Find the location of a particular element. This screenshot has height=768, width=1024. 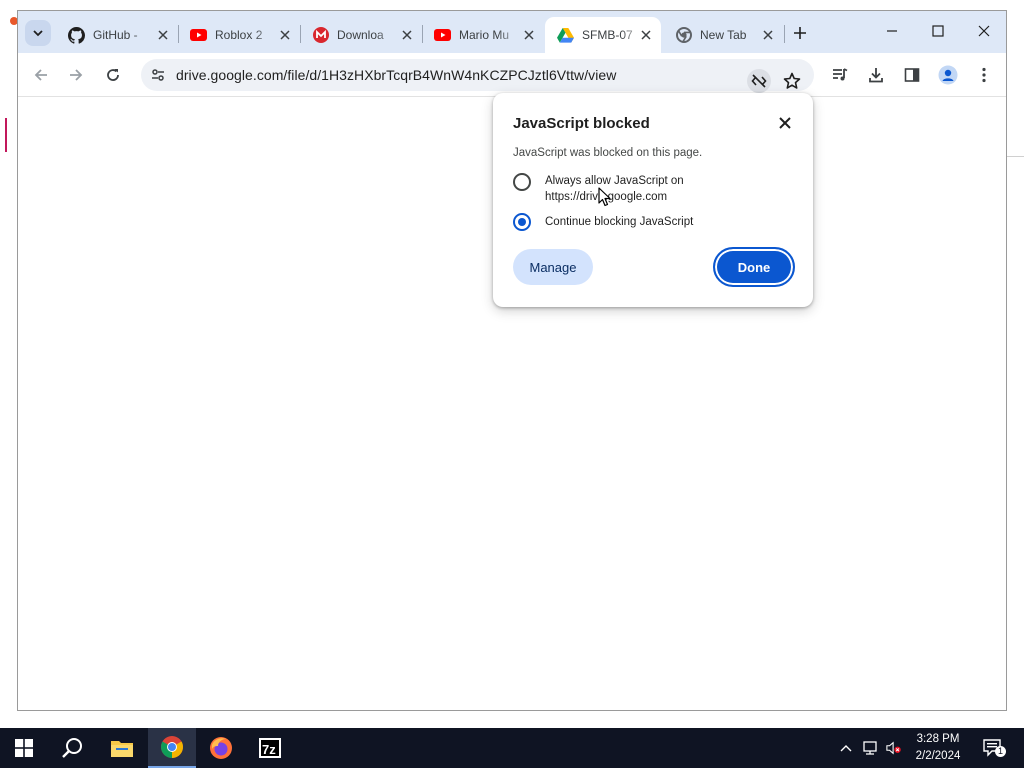

svg-text: 7z is located at coordinates (269, 749).